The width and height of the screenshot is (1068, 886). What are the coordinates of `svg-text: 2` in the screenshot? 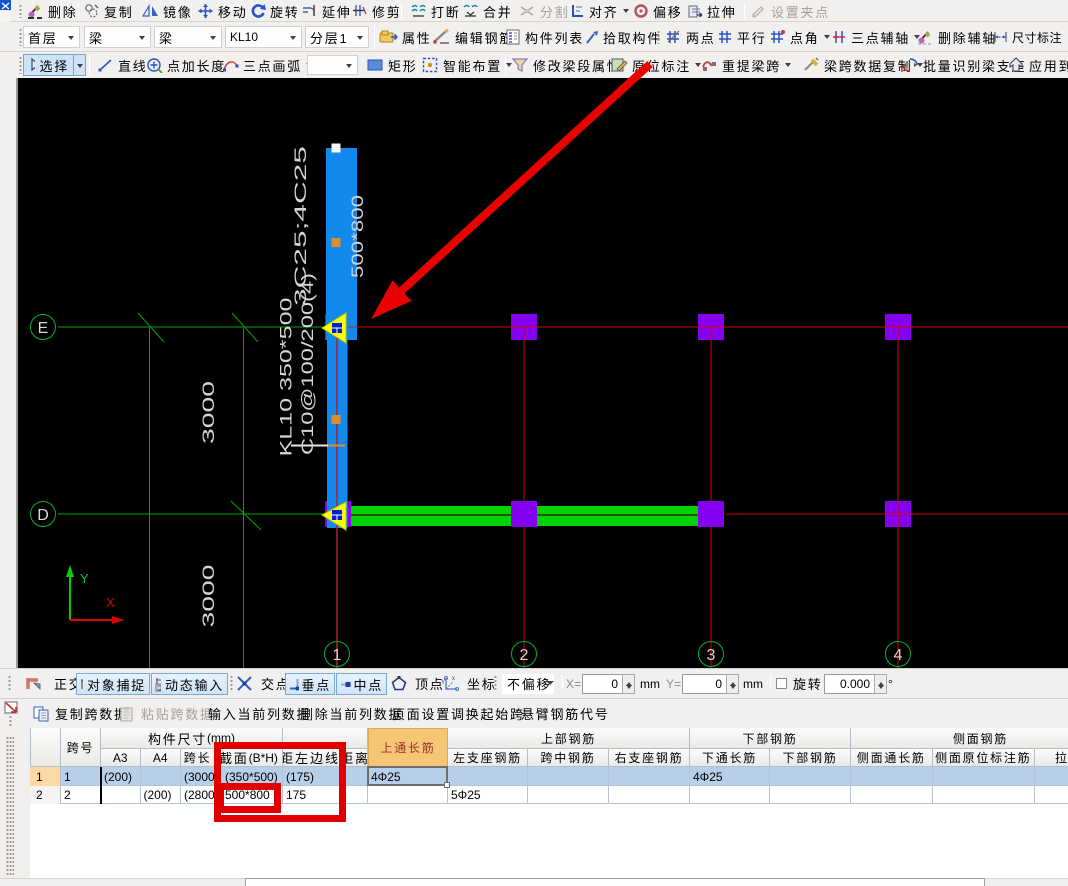 It's located at (524, 655).